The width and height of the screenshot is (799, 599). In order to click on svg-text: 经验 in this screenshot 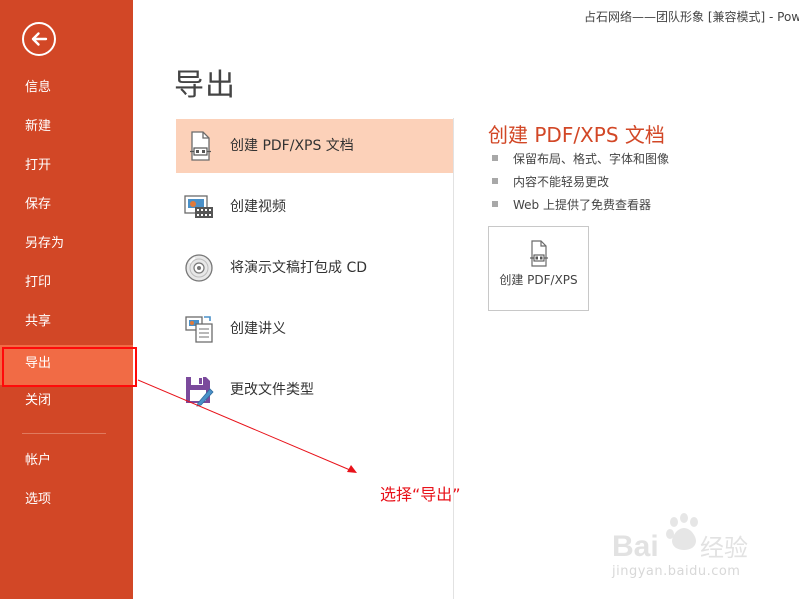, I will do `click(724, 548)`.